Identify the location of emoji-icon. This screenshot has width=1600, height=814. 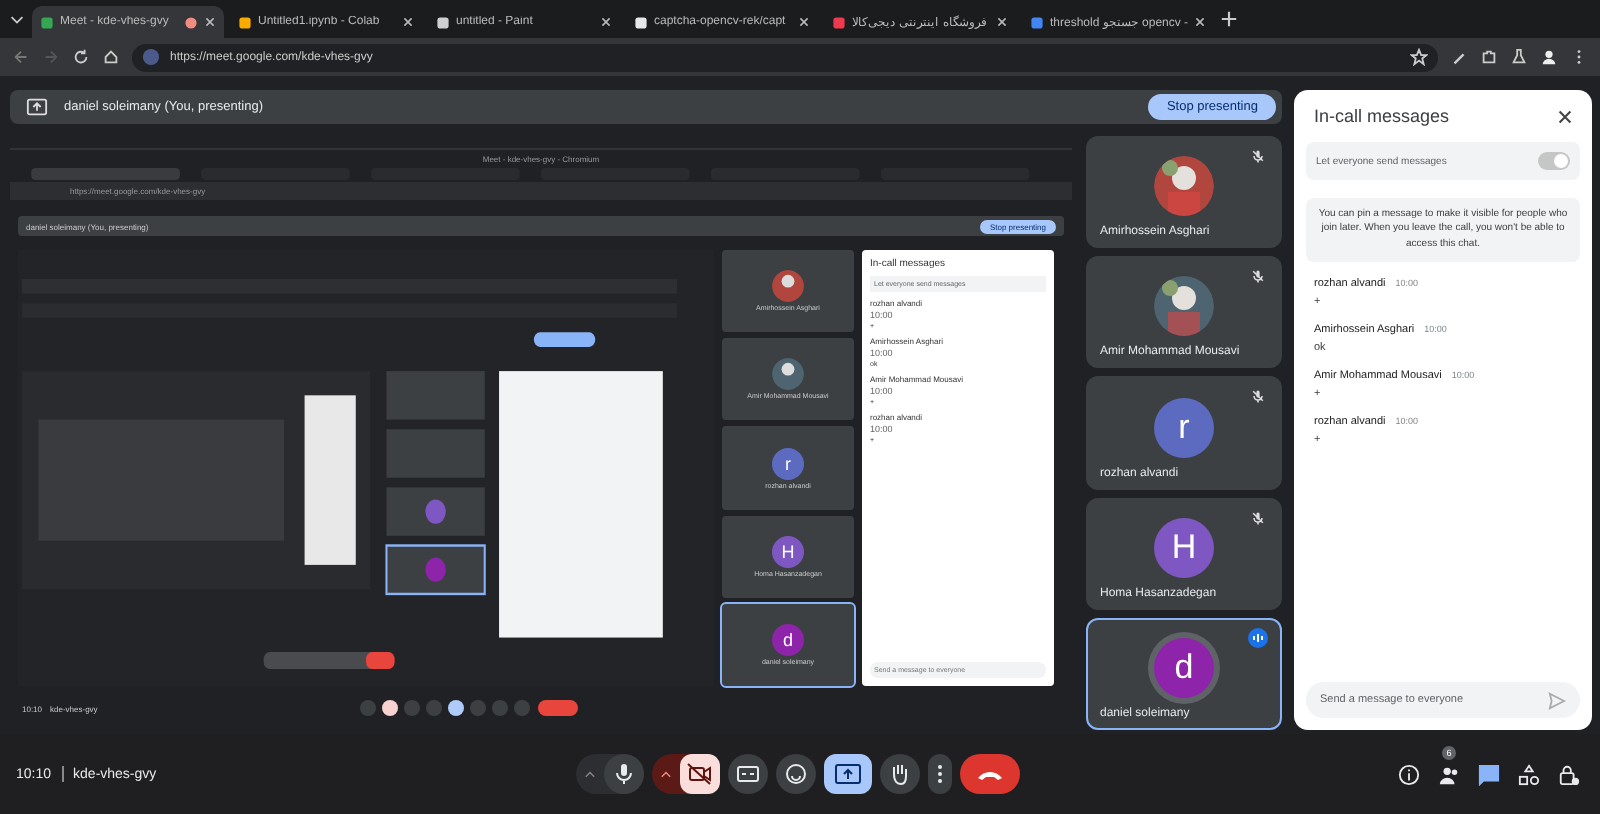
(796, 774).